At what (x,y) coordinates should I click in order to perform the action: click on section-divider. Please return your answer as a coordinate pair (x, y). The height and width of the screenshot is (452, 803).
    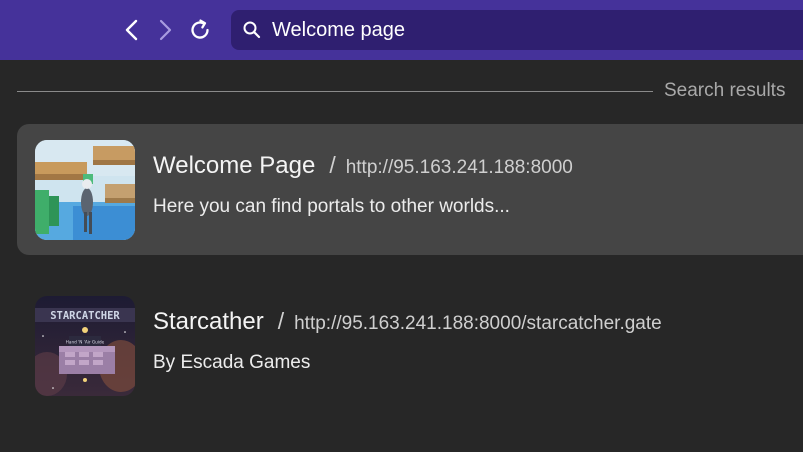
    Looking at the image, I should click on (335, 91).